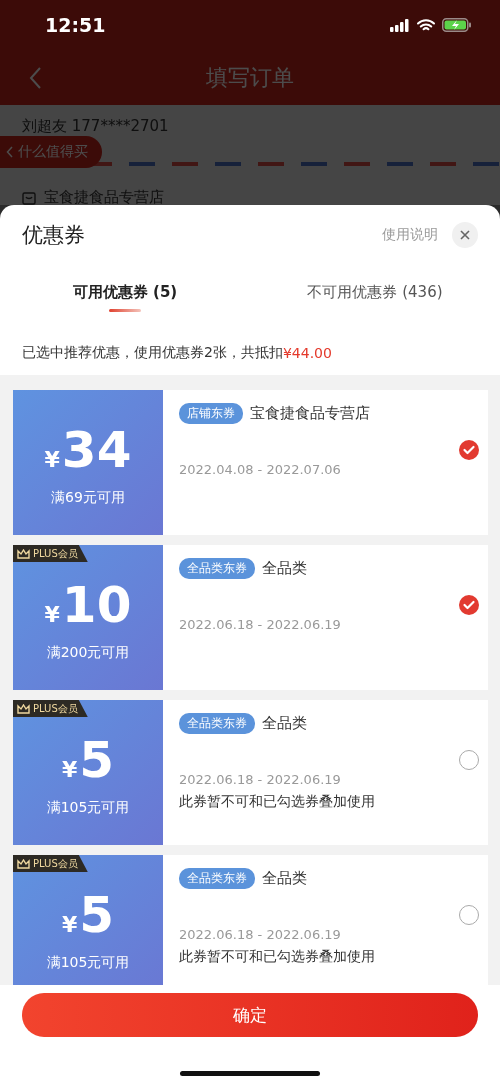  What do you see at coordinates (250, 78) in the screenshot?
I see `page-title: 填写订单` at bounding box center [250, 78].